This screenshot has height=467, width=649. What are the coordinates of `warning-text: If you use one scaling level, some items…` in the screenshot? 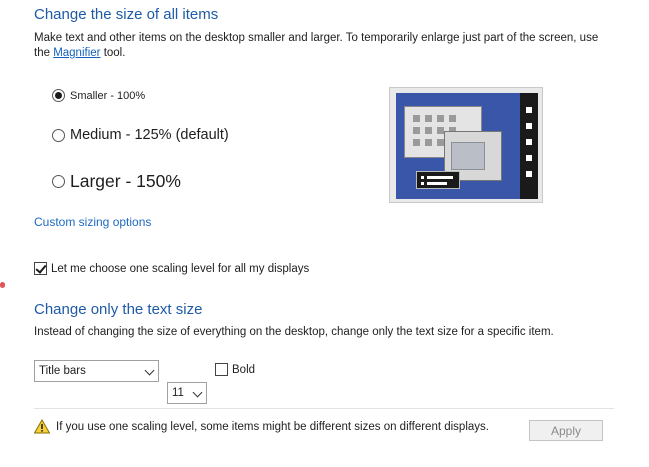 It's located at (272, 427).